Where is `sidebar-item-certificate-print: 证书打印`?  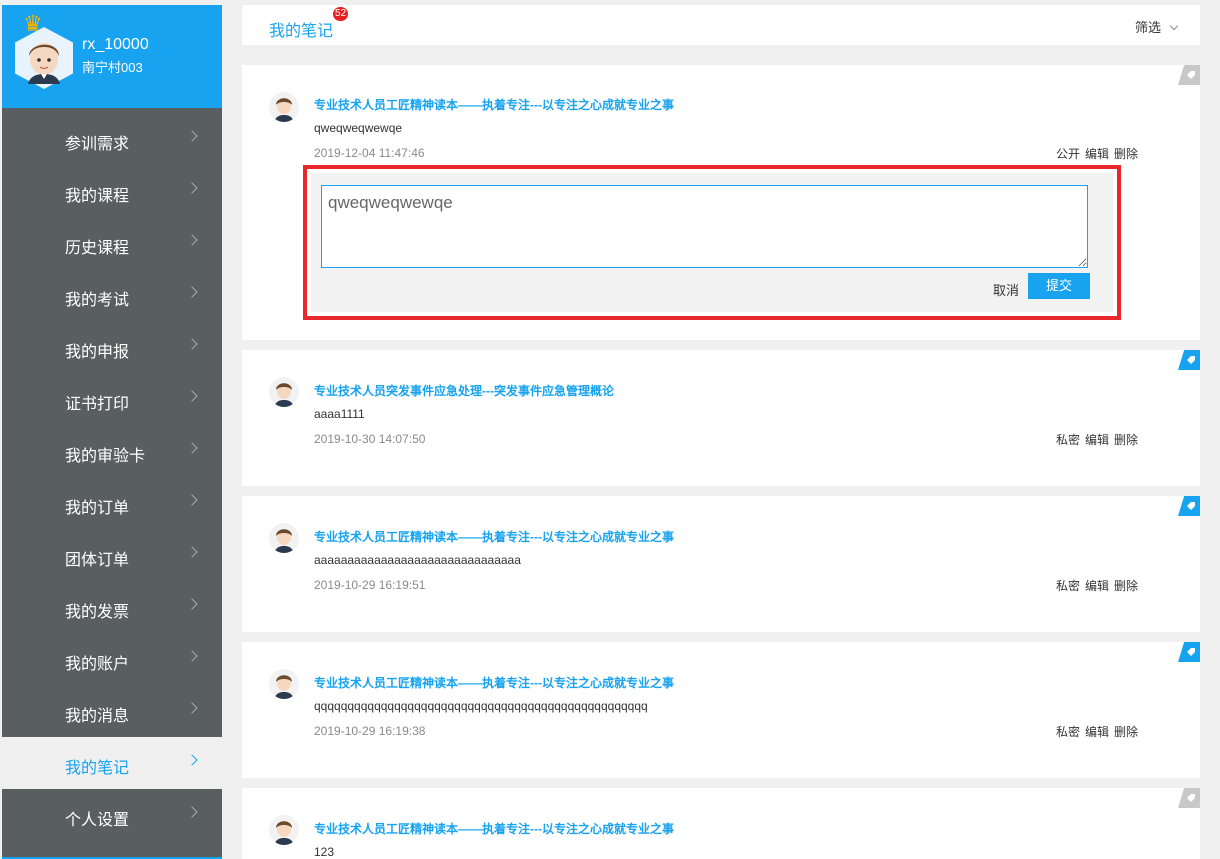 sidebar-item-certificate-print: 证书打印 is located at coordinates (112, 399).